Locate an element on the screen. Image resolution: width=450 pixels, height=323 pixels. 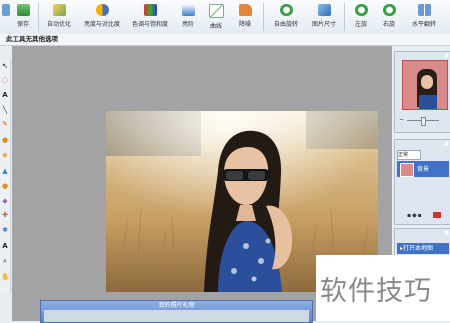
image-size-icon is located at coordinates (324, 10).